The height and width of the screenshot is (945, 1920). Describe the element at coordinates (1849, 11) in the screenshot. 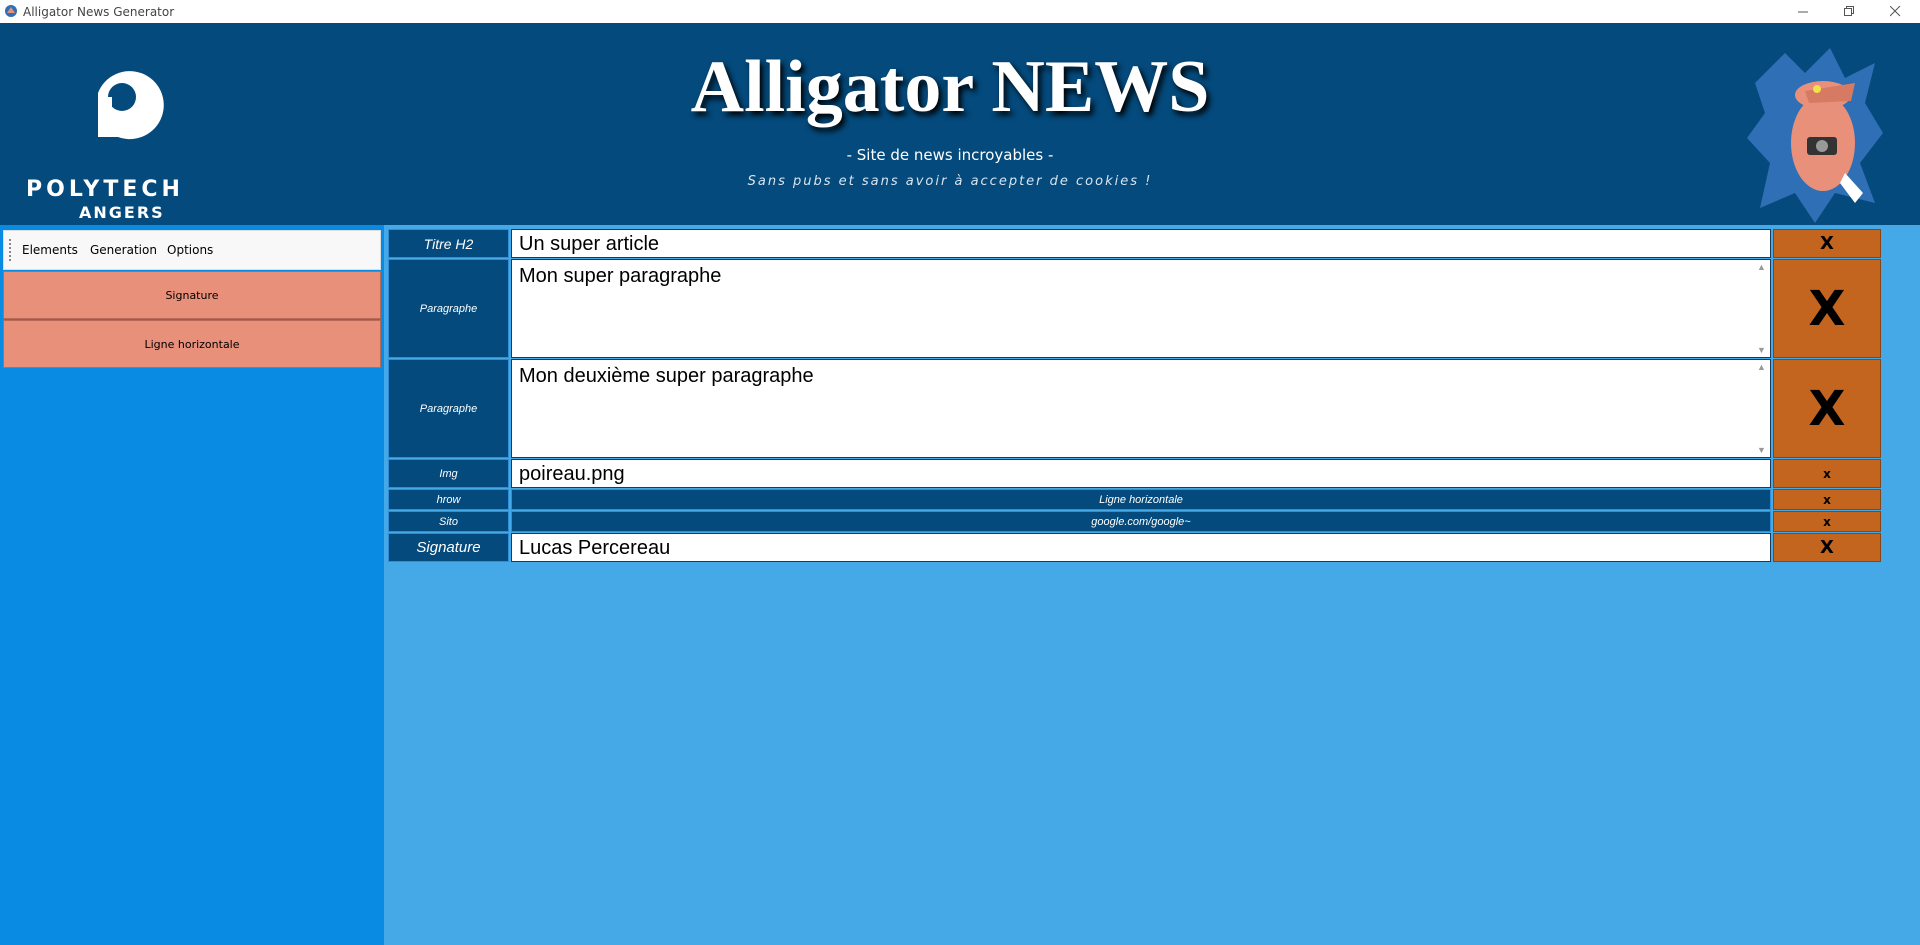

I see `restore-icon` at that location.